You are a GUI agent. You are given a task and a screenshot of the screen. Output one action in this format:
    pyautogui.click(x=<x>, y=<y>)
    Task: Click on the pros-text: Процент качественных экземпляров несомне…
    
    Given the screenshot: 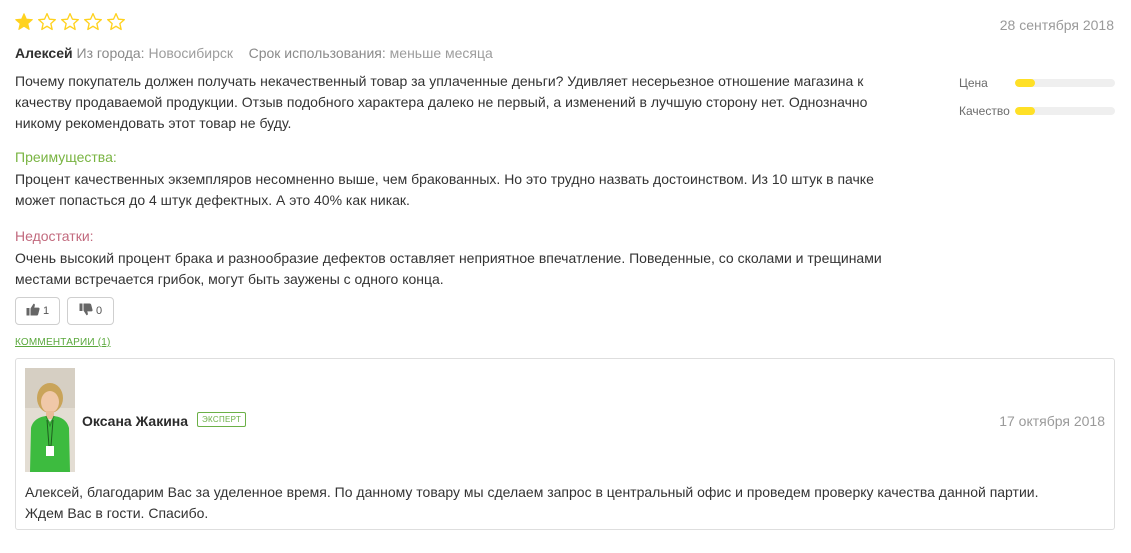 What is the action you would take?
    pyautogui.click(x=480, y=190)
    